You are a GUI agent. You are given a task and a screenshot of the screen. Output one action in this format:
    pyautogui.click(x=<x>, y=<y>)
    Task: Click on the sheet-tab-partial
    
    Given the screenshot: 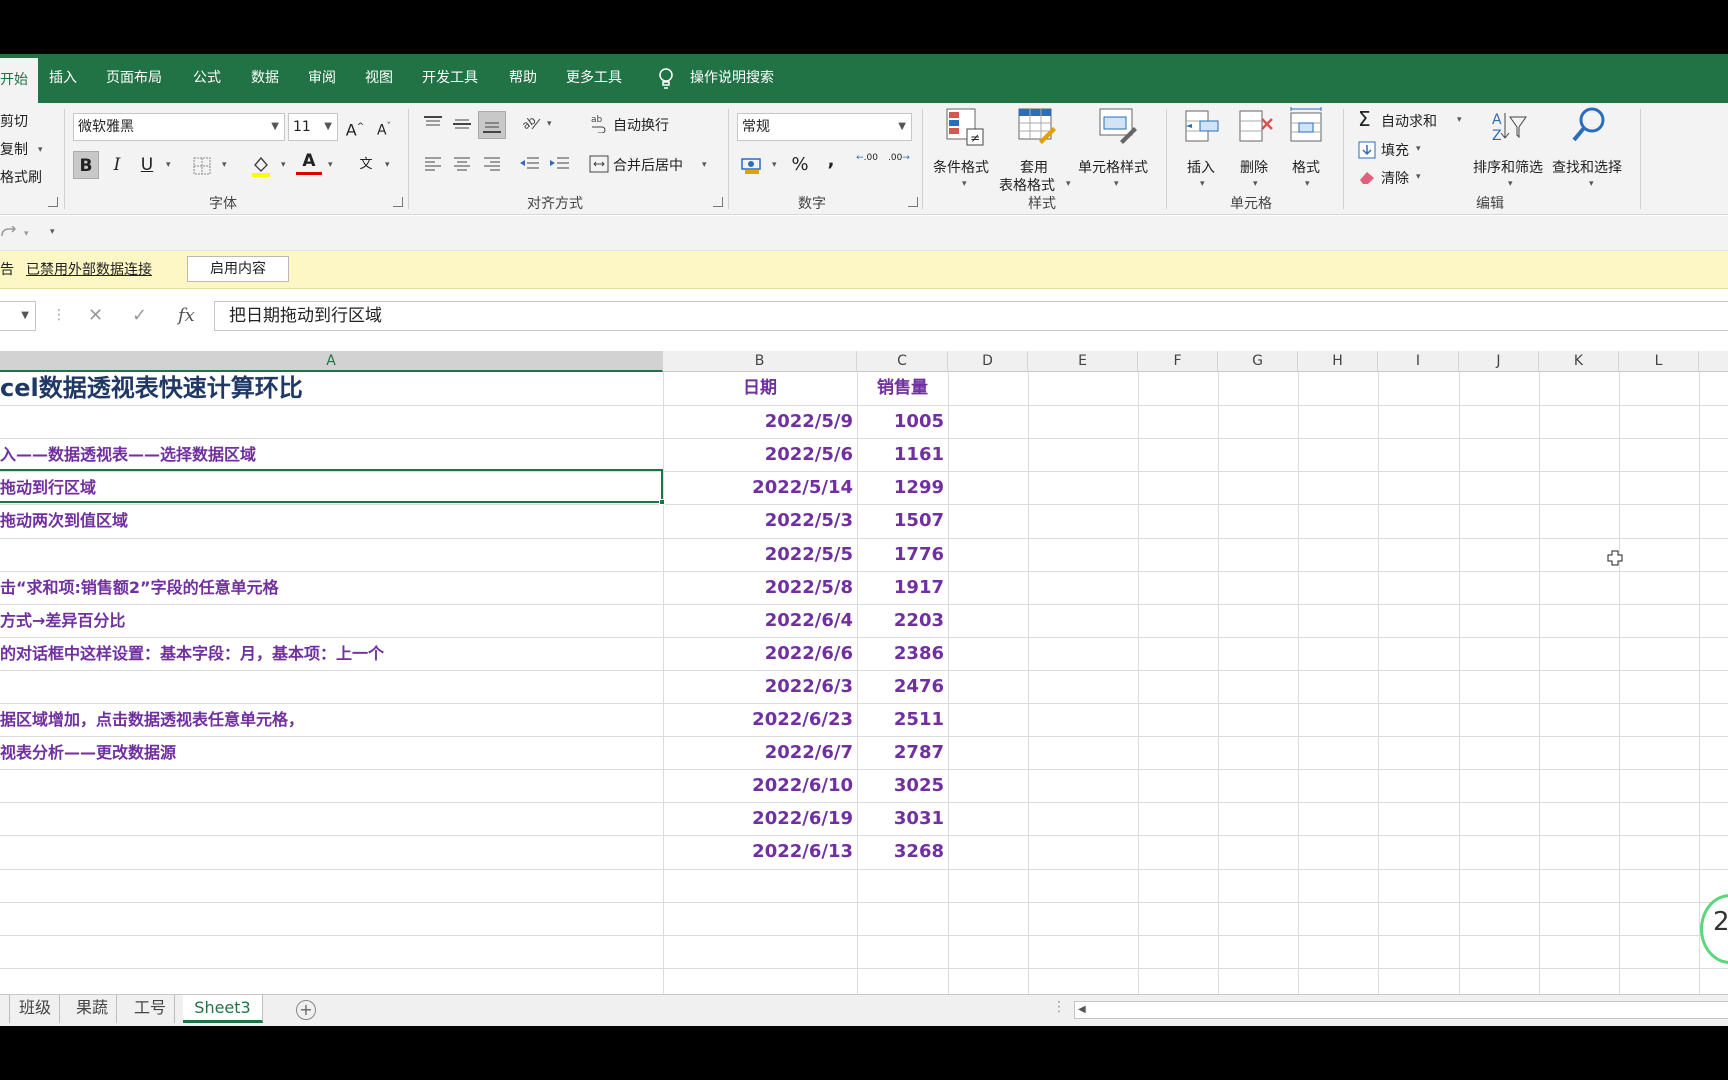 What is the action you would take?
    pyautogui.click(x=5, y=1009)
    